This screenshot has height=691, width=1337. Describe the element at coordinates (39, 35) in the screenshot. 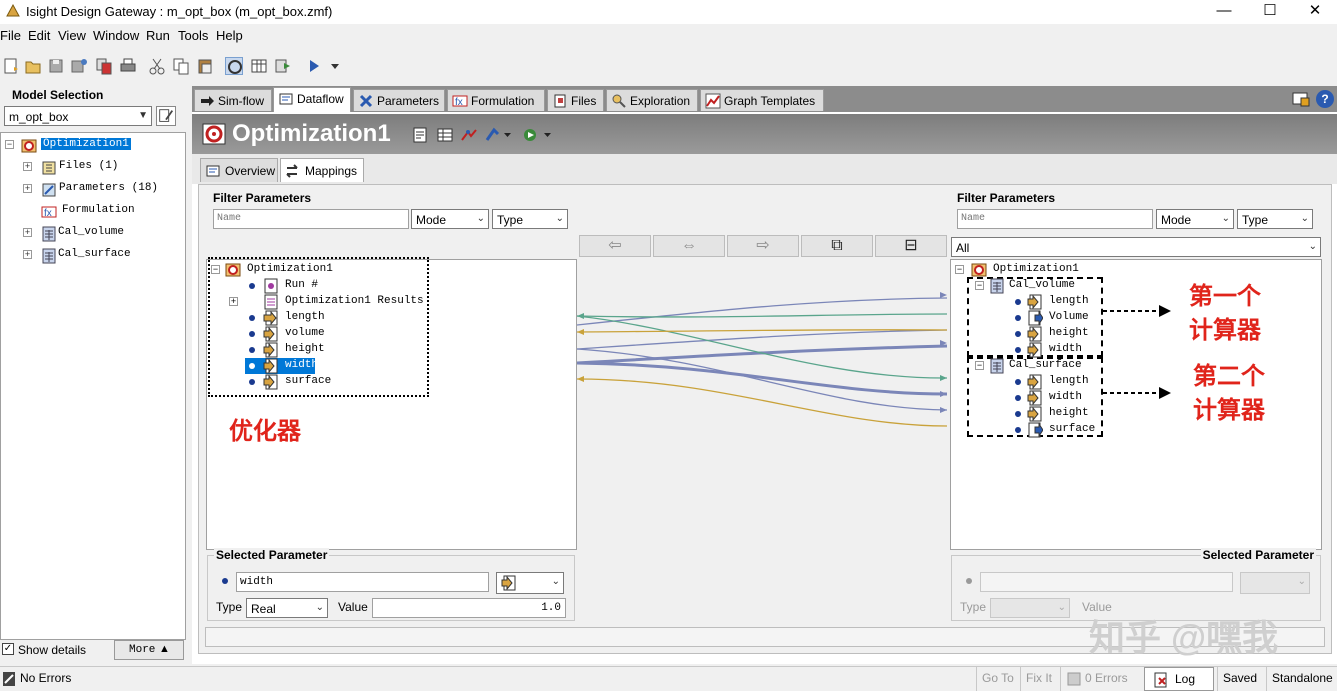

I see `menu-edit: Edit` at that location.